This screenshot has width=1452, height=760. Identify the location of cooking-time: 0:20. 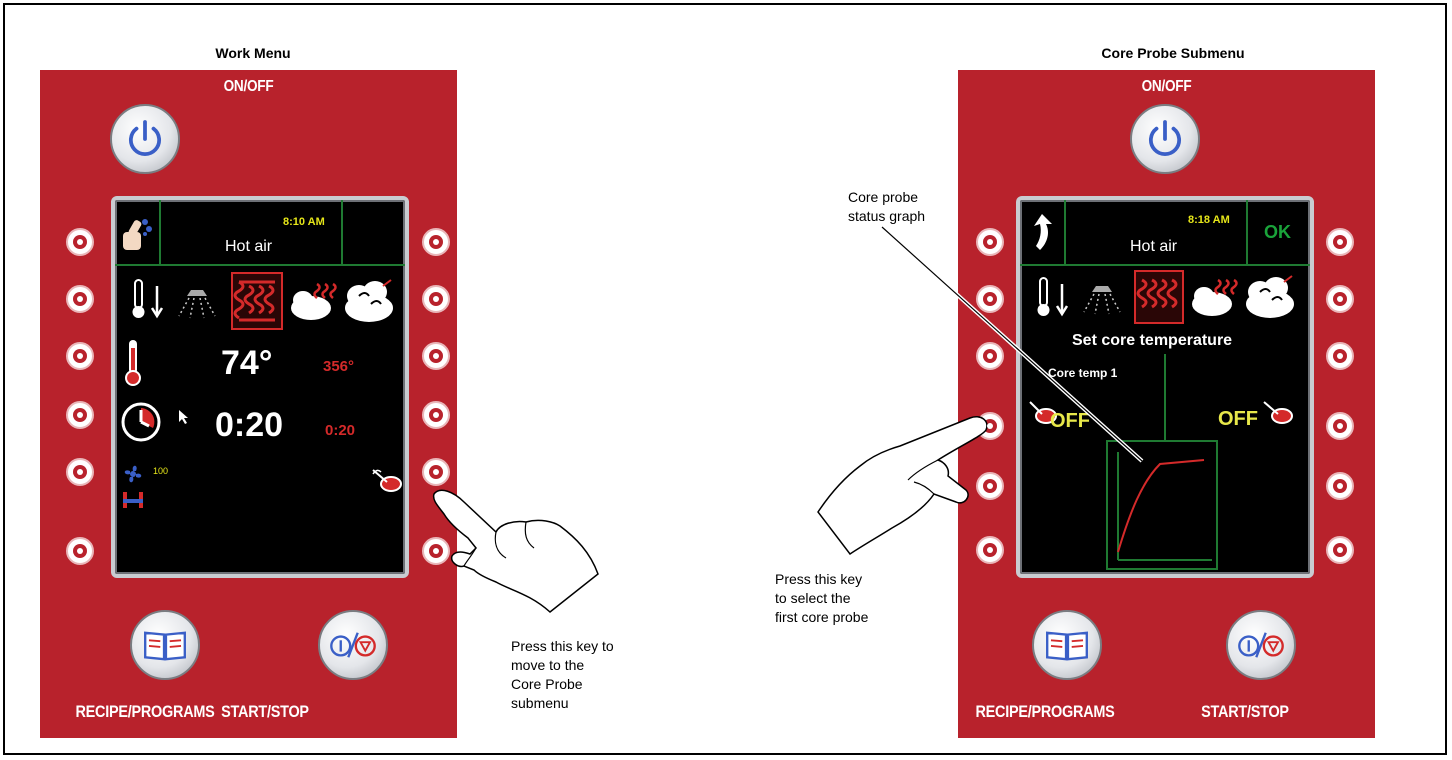
(249, 425).